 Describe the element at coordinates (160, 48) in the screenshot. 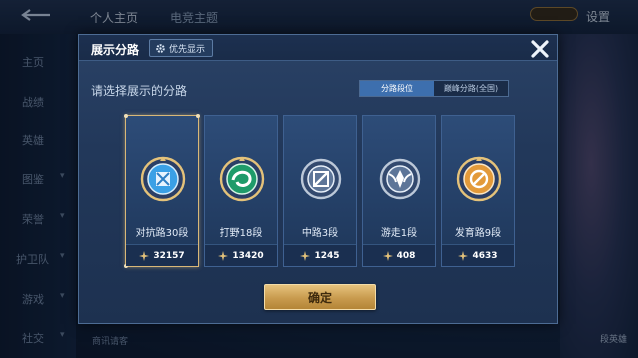

I see `gear-icon` at that location.